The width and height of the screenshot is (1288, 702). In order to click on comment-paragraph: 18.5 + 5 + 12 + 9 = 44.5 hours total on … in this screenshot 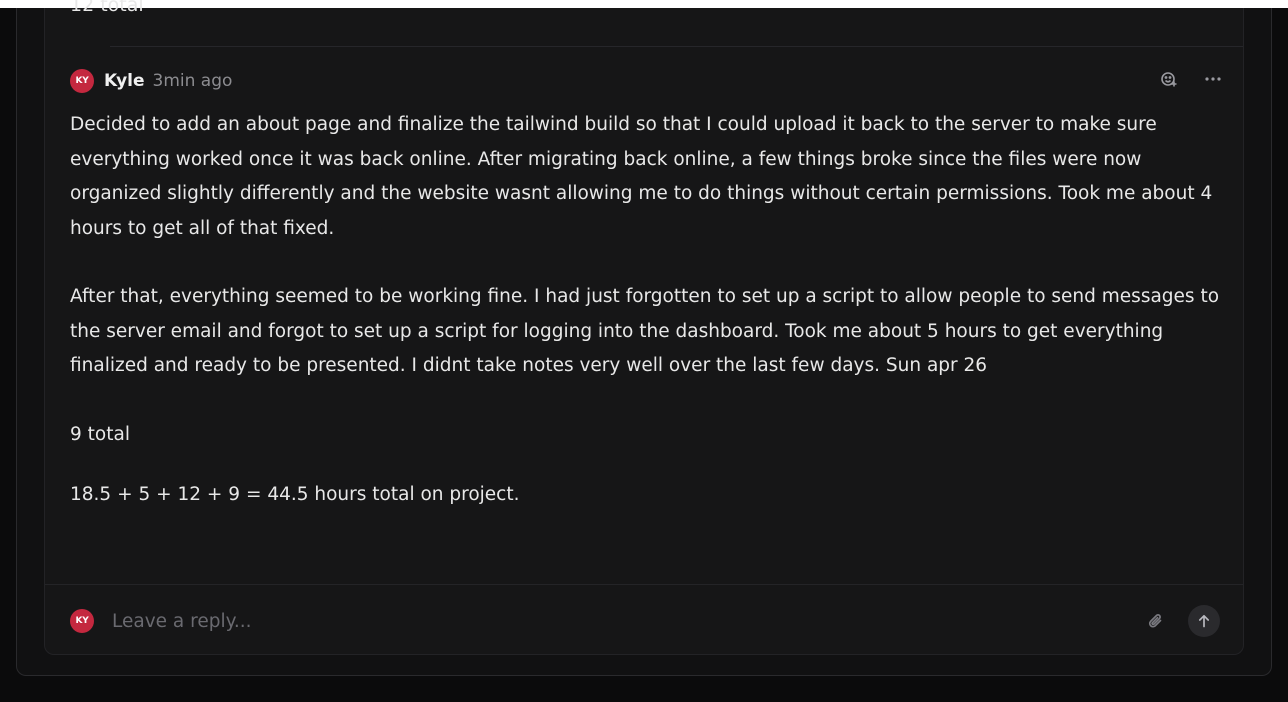, I will do `click(295, 494)`.